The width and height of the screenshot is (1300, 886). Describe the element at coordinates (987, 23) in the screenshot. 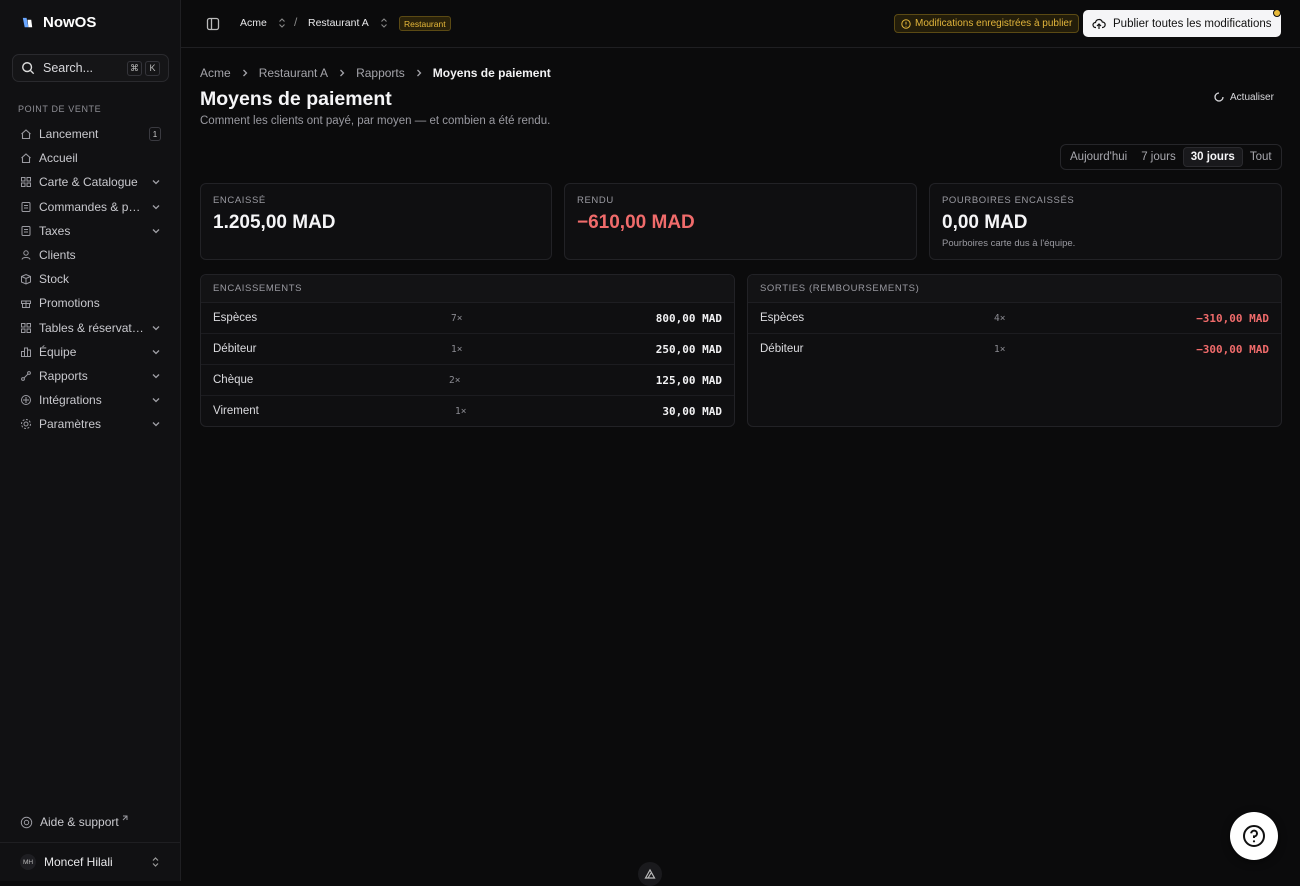

I see `pending-changes-badge: Modifications enregistrées à publier` at that location.